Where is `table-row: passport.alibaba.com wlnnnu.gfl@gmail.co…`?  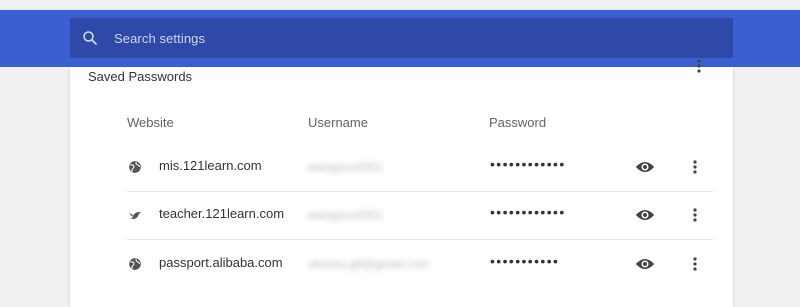 table-row: passport.alibaba.com wlnnnu.gfl@gmail.co… is located at coordinates (420, 265).